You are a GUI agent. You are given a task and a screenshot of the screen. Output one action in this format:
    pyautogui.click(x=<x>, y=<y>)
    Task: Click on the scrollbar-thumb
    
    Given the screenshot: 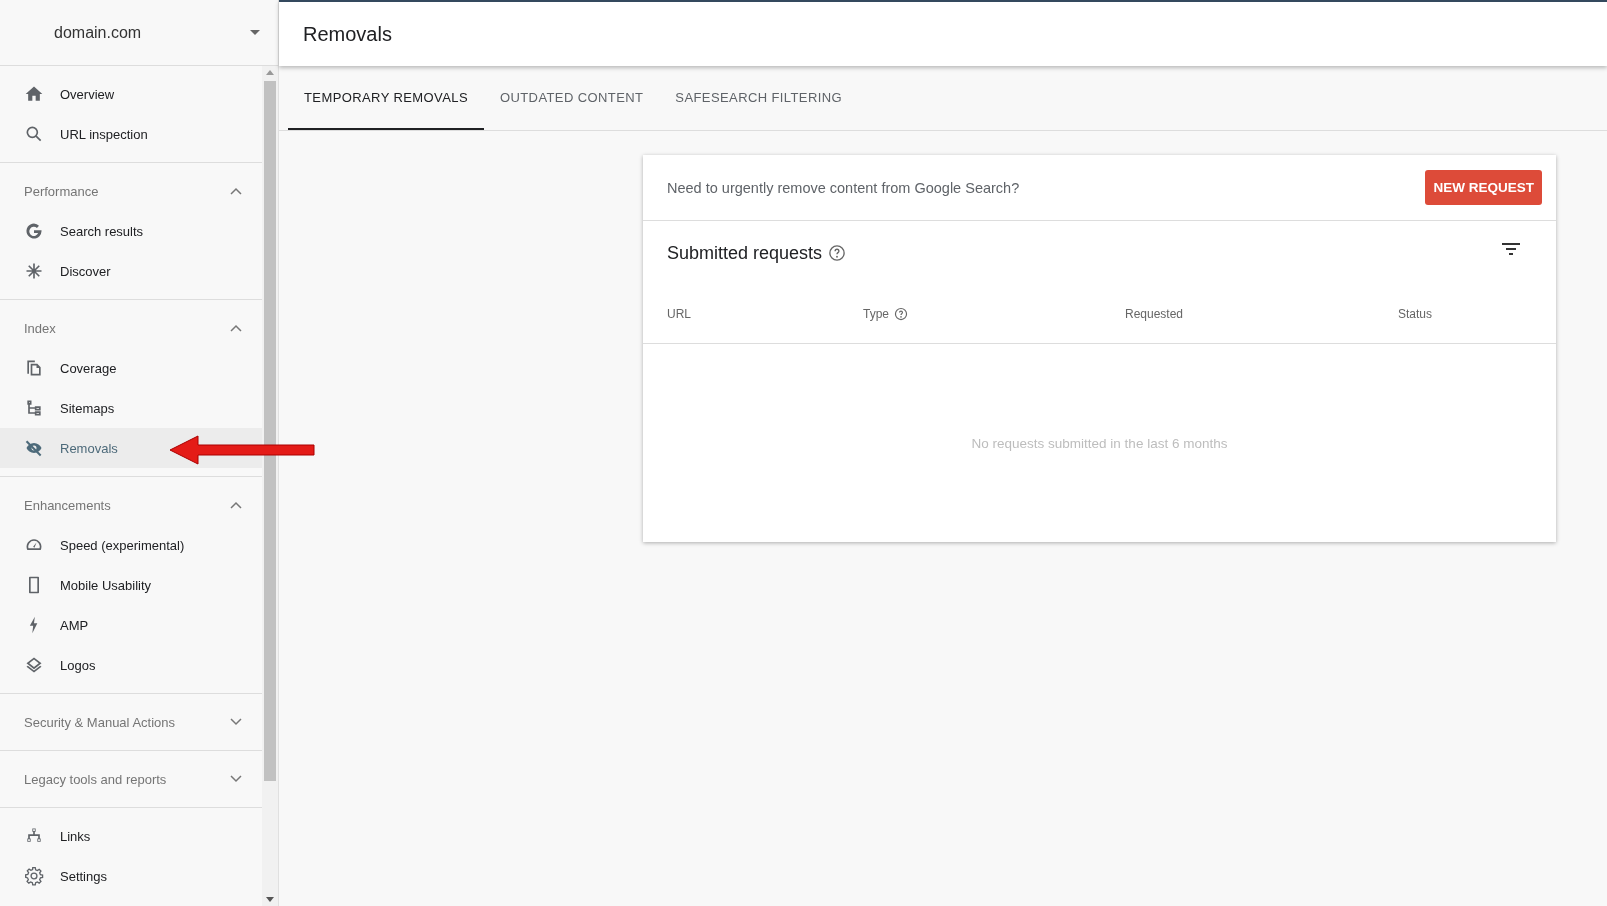 What is the action you would take?
    pyautogui.click(x=270, y=431)
    